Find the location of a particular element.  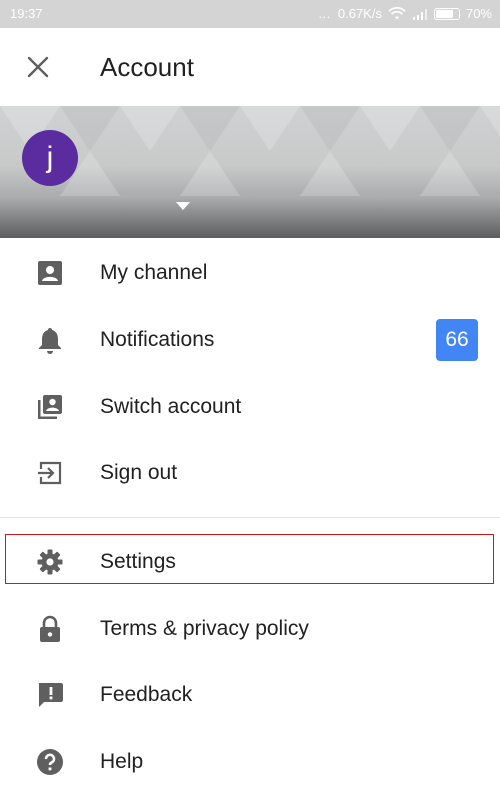

signal-icon is located at coordinates (419, 14).